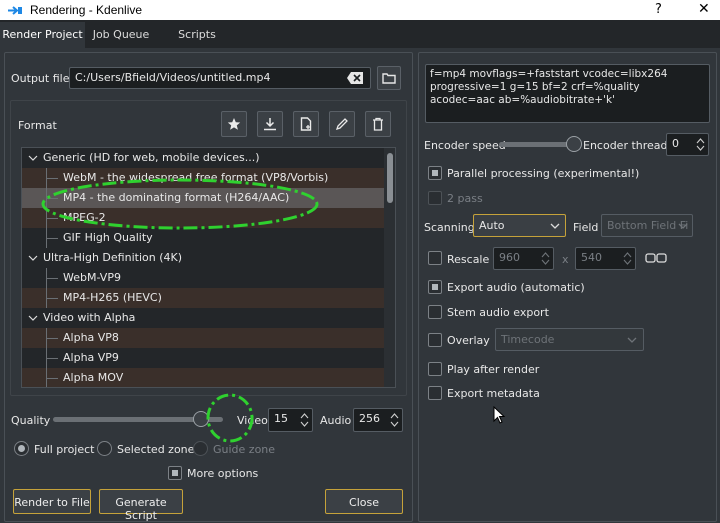 The height and width of the screenshot is (523, 720). I want to click on rescale-label: Rescale, so click(468, 259).